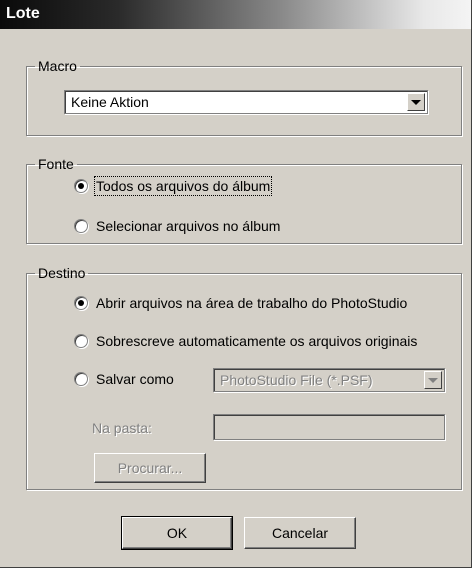 Image resolution: width=472 pixels, height=568 pixels. Describe the element at coordinates (110, 102) in the screenshot. I see `macro-selected-value: Keine Aktion` at that location.